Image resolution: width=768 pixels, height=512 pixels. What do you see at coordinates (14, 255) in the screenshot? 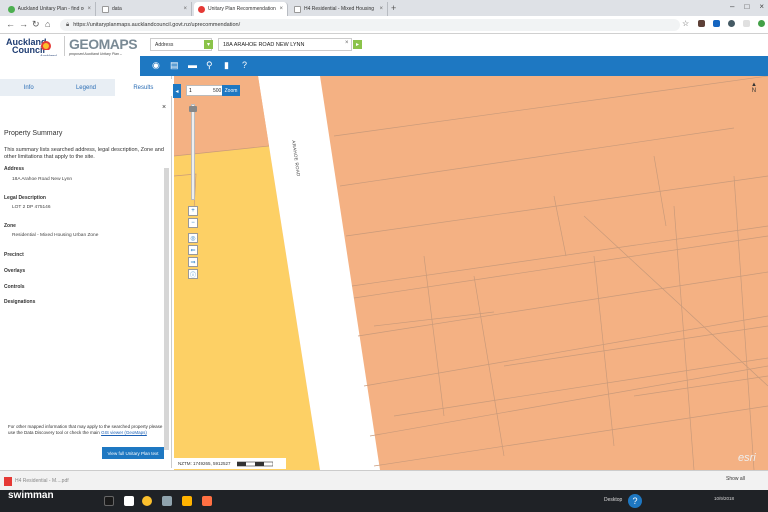
I see `precinct-link: Precinct` at bounding box center [14, 255].